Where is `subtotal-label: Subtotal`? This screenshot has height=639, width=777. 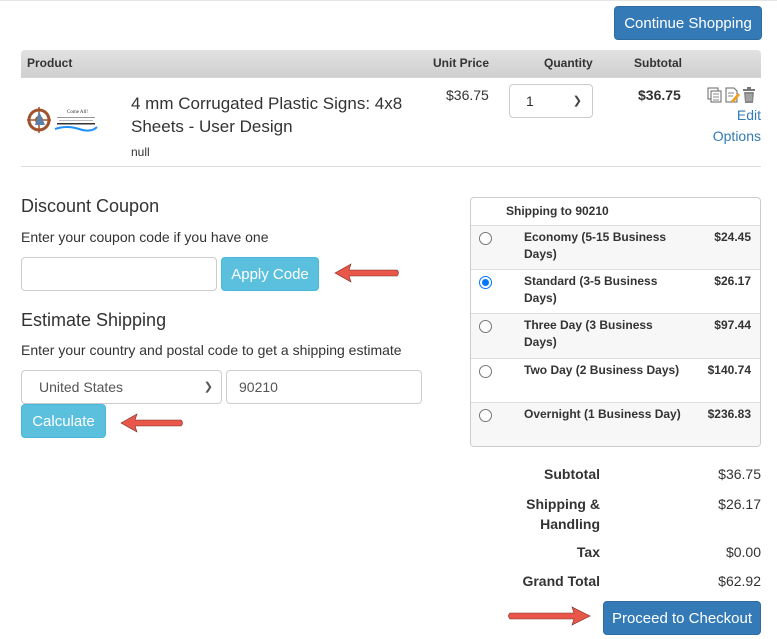 subtotal-label: Subtotal is located at coordinates (572, 474).